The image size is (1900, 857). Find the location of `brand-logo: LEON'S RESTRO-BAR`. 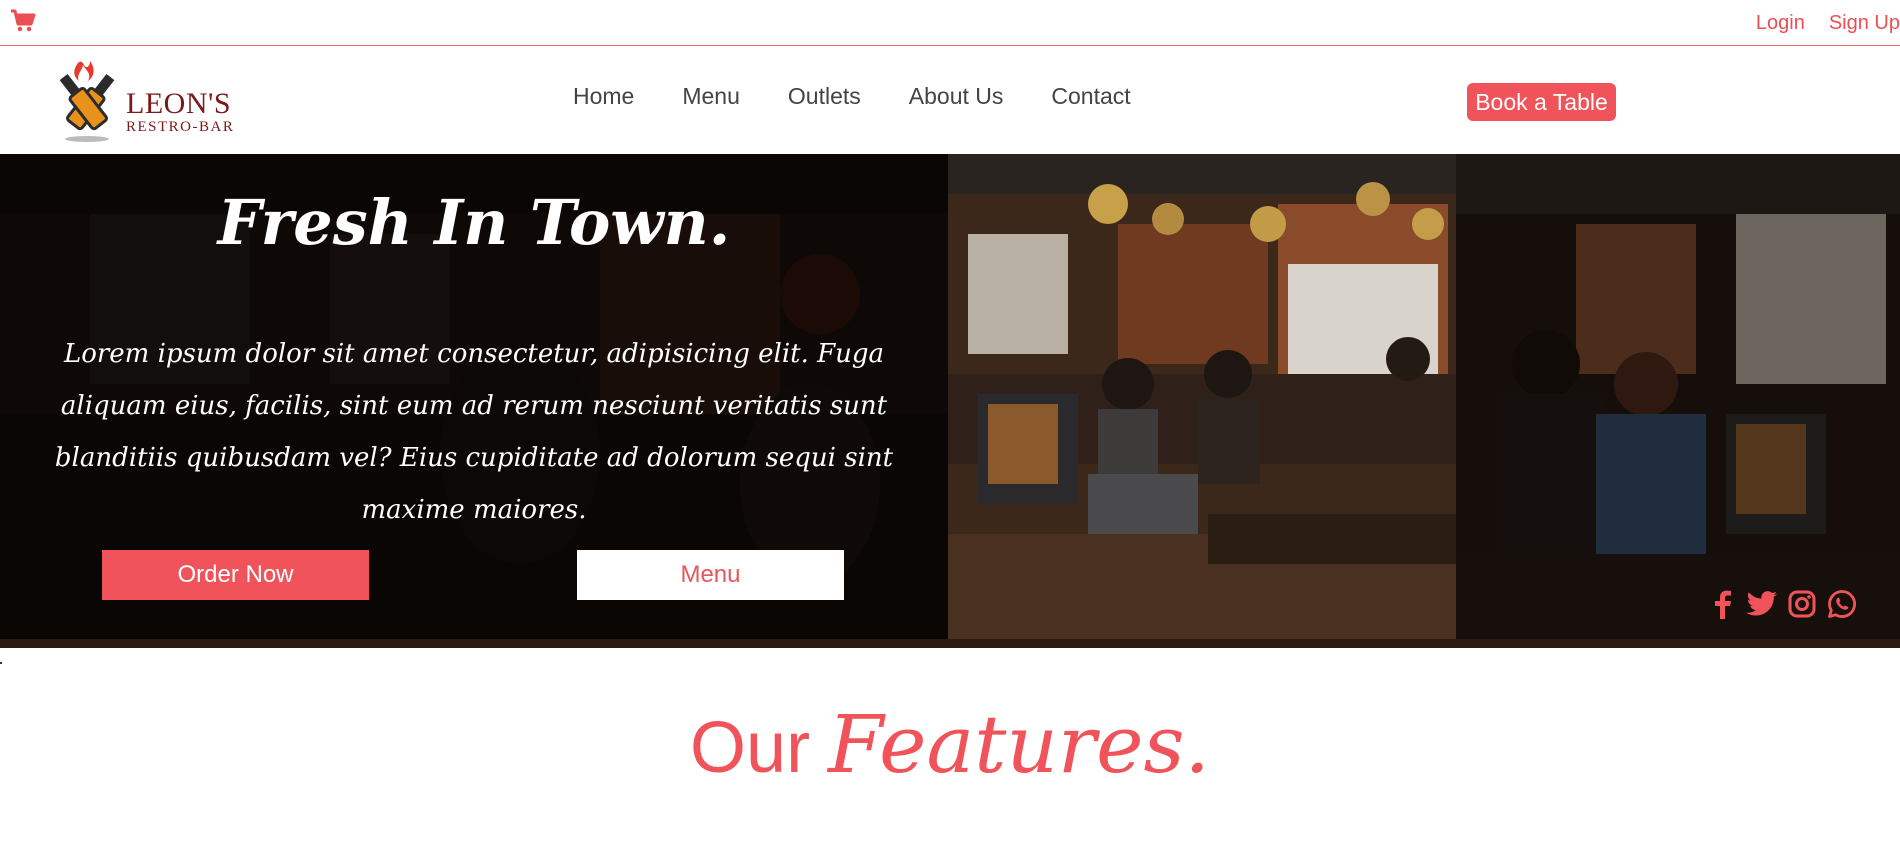

brand-logo: LEON'S RESTRO-BAR is located at coordinates (152, 100).